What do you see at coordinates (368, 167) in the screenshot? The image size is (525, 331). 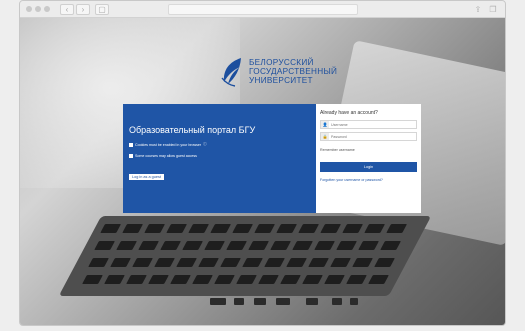 I see `login-button: Login` at bounding box center [368, 167].